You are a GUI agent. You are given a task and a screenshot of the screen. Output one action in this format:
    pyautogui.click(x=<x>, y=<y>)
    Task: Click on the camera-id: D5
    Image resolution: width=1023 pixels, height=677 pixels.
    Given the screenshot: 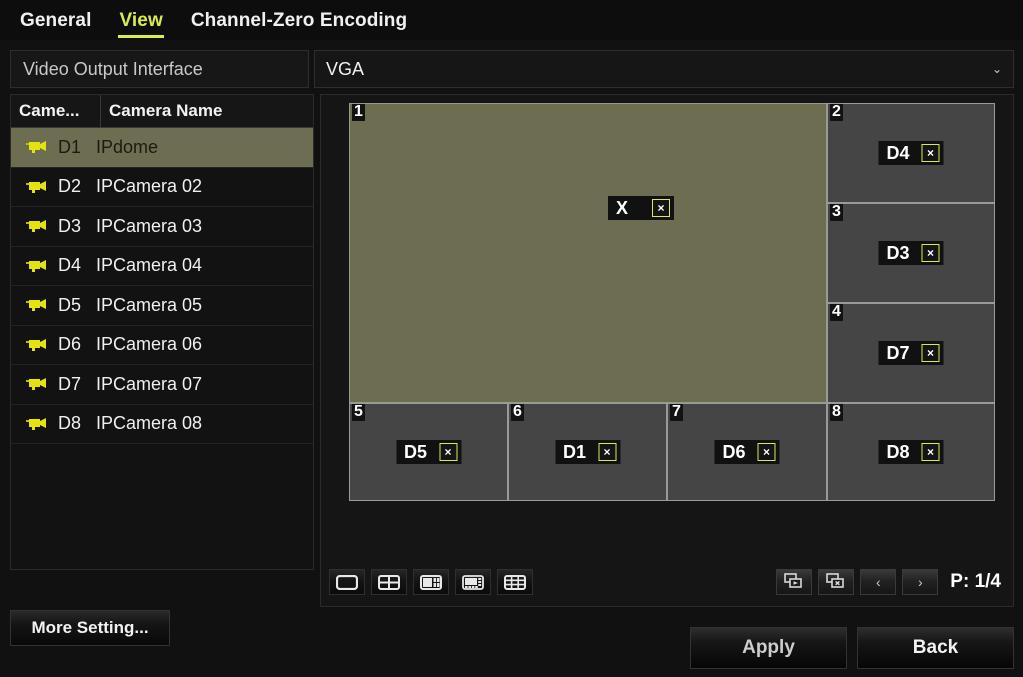 What is the action you would take?
    pyautogui.click(x=70, y=304)
    